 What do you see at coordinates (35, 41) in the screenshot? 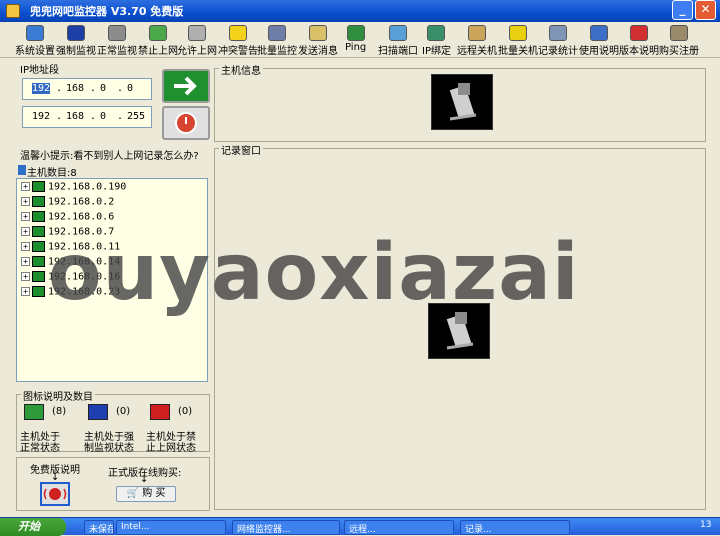
I see `toolbar-button-0: 系统设置` at bounding box center [35, 41].